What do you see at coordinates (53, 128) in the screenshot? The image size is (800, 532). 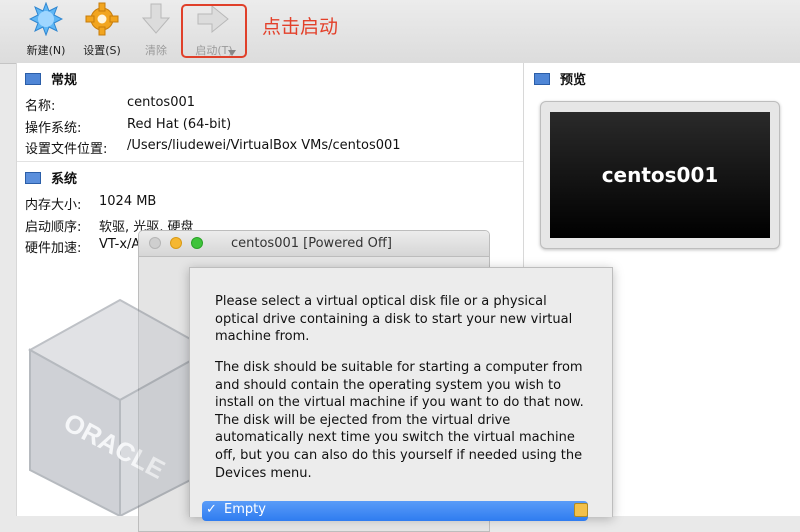 I see `row-key: 操作系统:` at bounding box center [53, 128].